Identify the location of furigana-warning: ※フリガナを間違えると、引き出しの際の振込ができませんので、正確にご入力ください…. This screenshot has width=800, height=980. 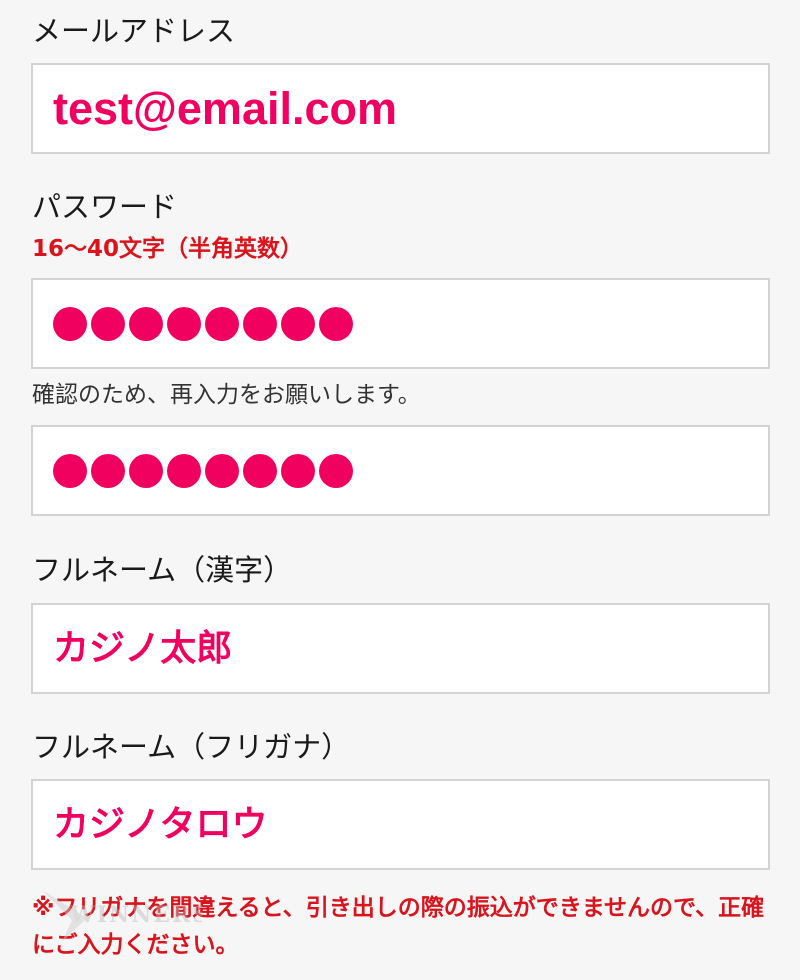
(398, 926).